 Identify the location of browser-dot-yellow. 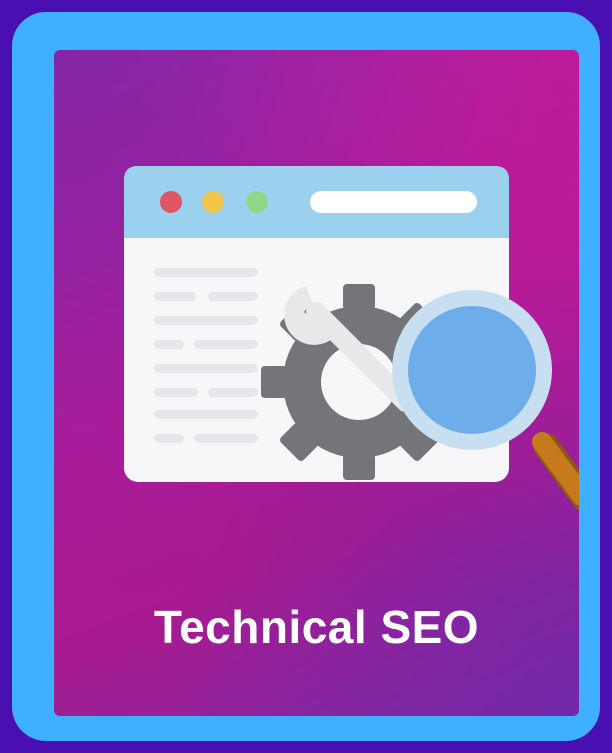
(213, 202).